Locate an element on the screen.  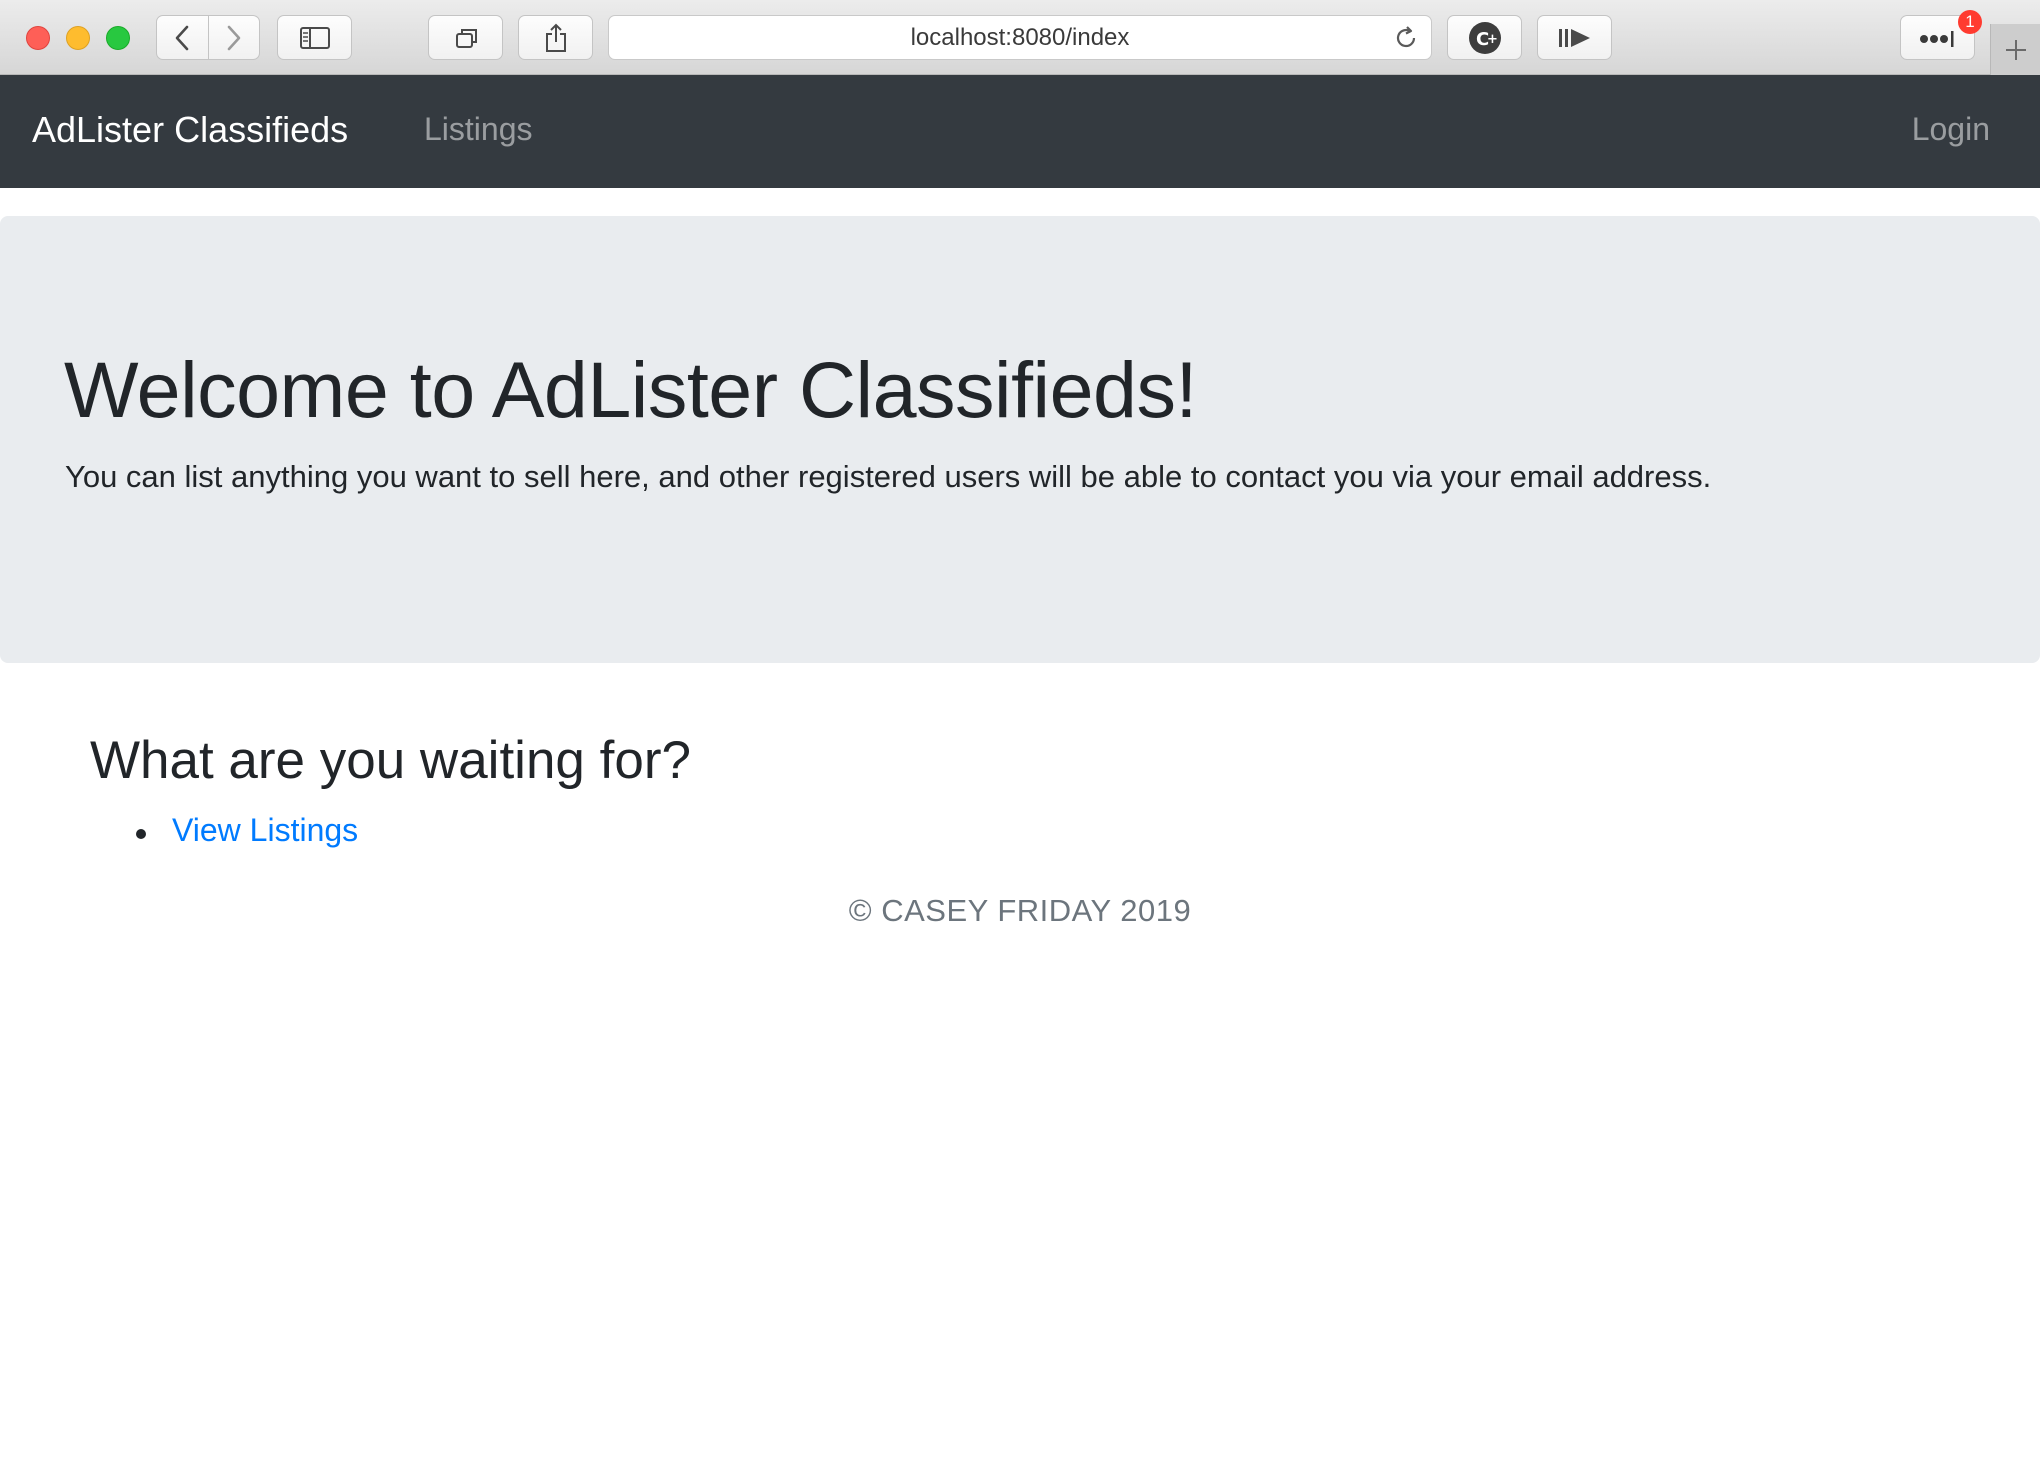
back-button is located at coordinates (182, 37).